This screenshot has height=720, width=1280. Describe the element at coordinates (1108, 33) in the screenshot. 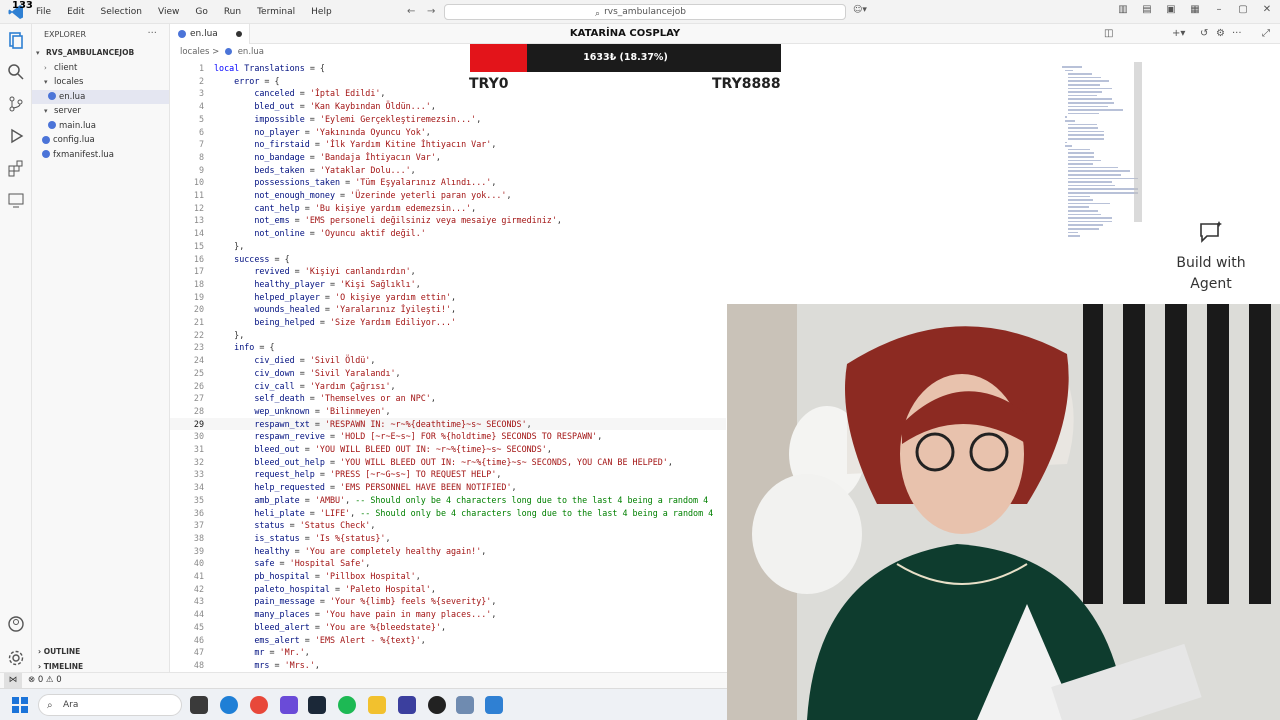

I see `split-editor-icon: ◫` at that location.